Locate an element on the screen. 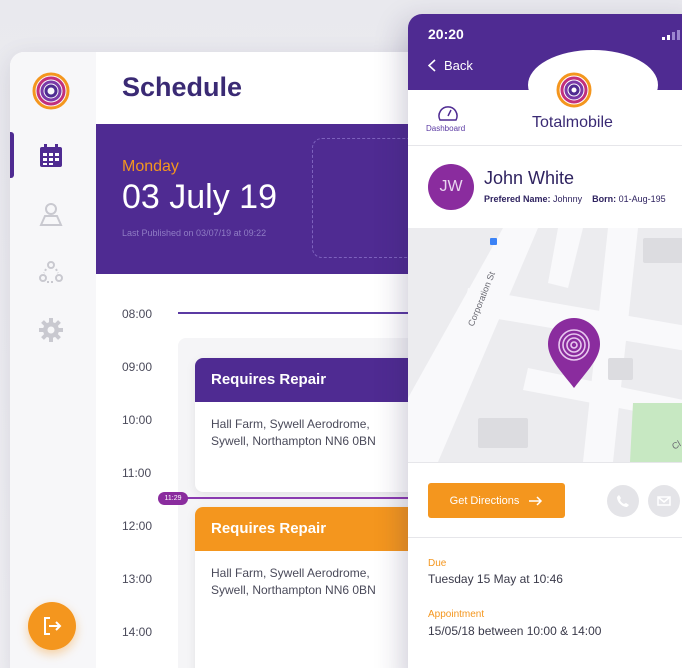 The height and width of the screenshot is (668, 682). logout-button is located at coordinates (52, 626).